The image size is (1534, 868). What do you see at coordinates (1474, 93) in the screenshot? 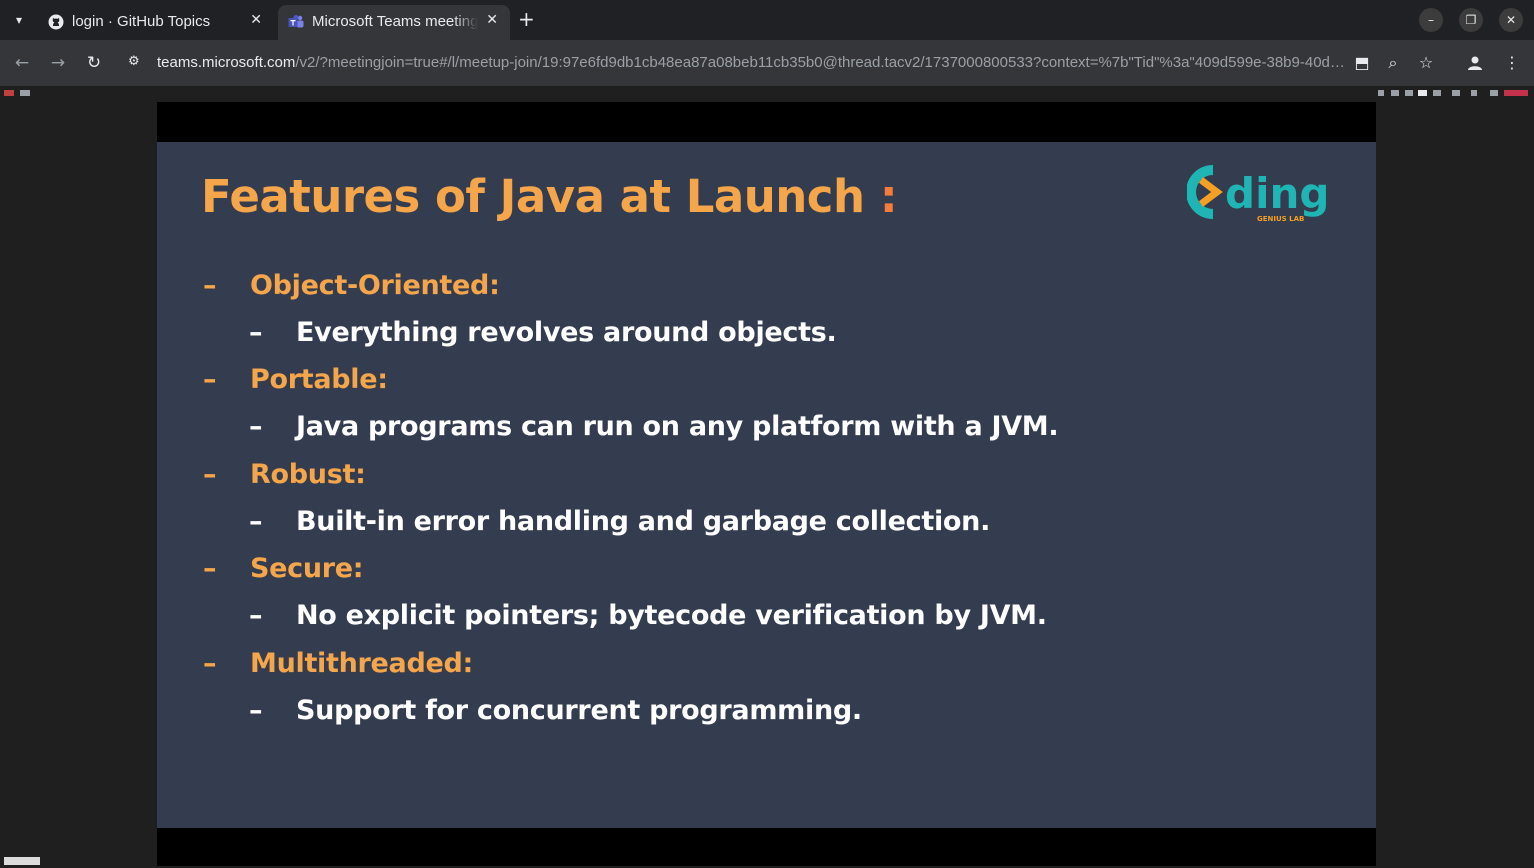
I see `mic-icon` at bounding box center [1474, 93].